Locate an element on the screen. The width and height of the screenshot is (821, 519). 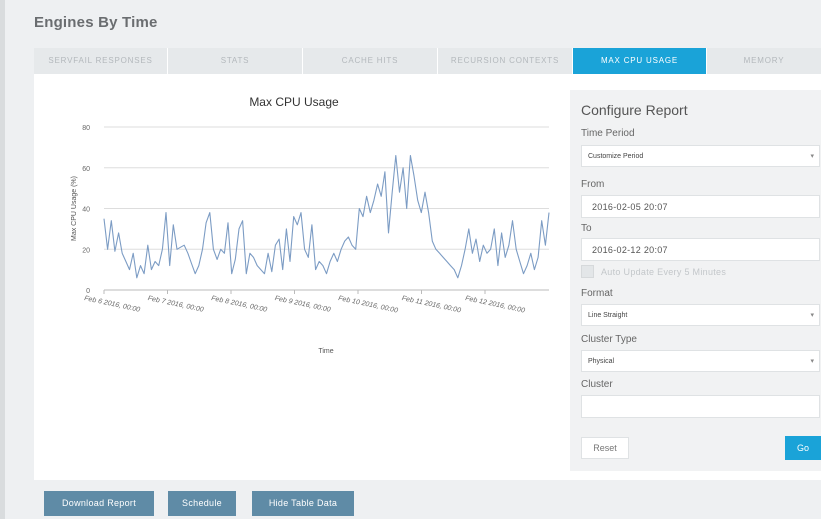
reset-button: Reset is located at coordinates (605, 448).